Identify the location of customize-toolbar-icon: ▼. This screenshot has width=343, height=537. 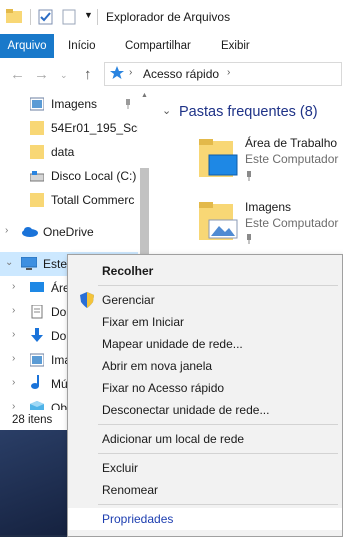
(88, 15).